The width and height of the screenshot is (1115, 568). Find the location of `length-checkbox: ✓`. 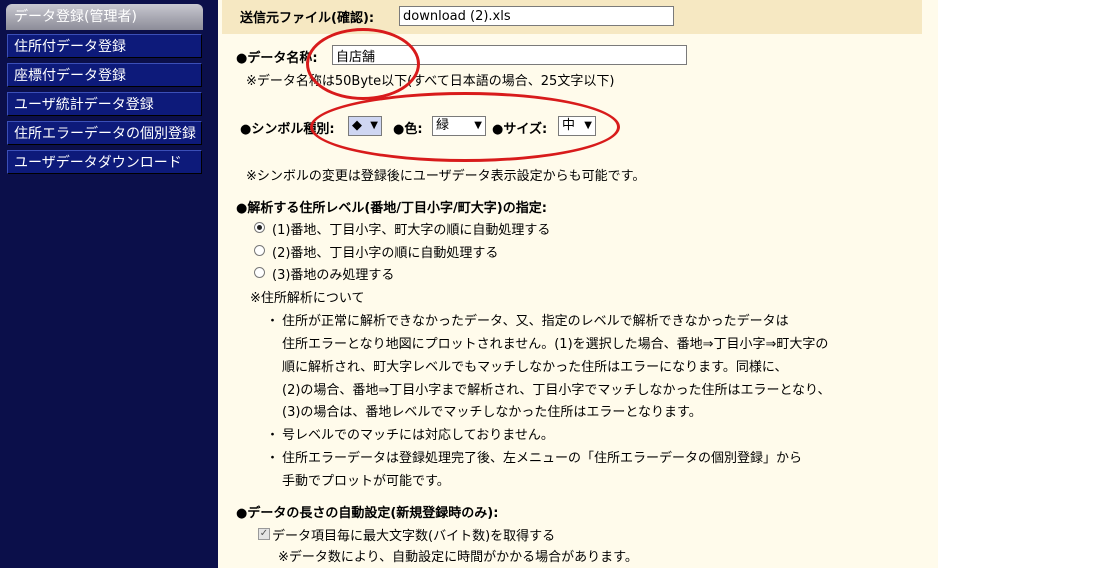

length-checkbox: ✓ is located at coordinates (264, 534).